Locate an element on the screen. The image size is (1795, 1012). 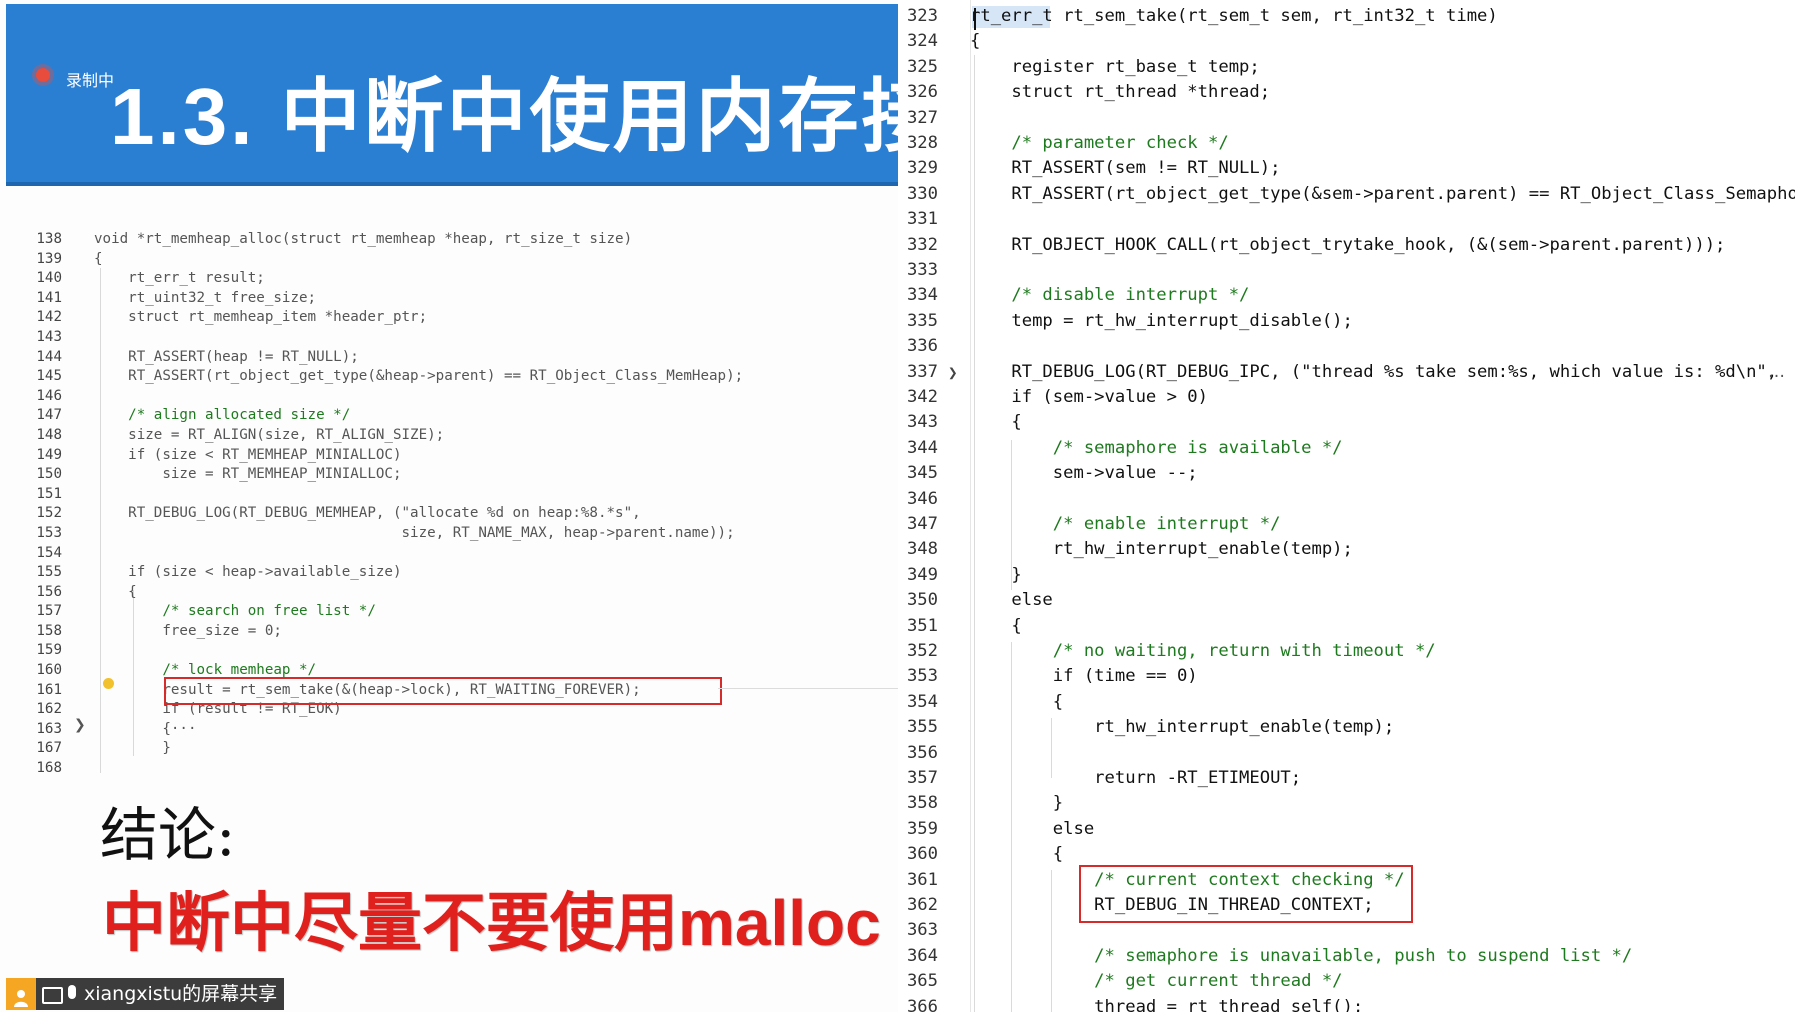
share-label: xiangxistu的屏幕共享 is located at coordinates (181, 994).